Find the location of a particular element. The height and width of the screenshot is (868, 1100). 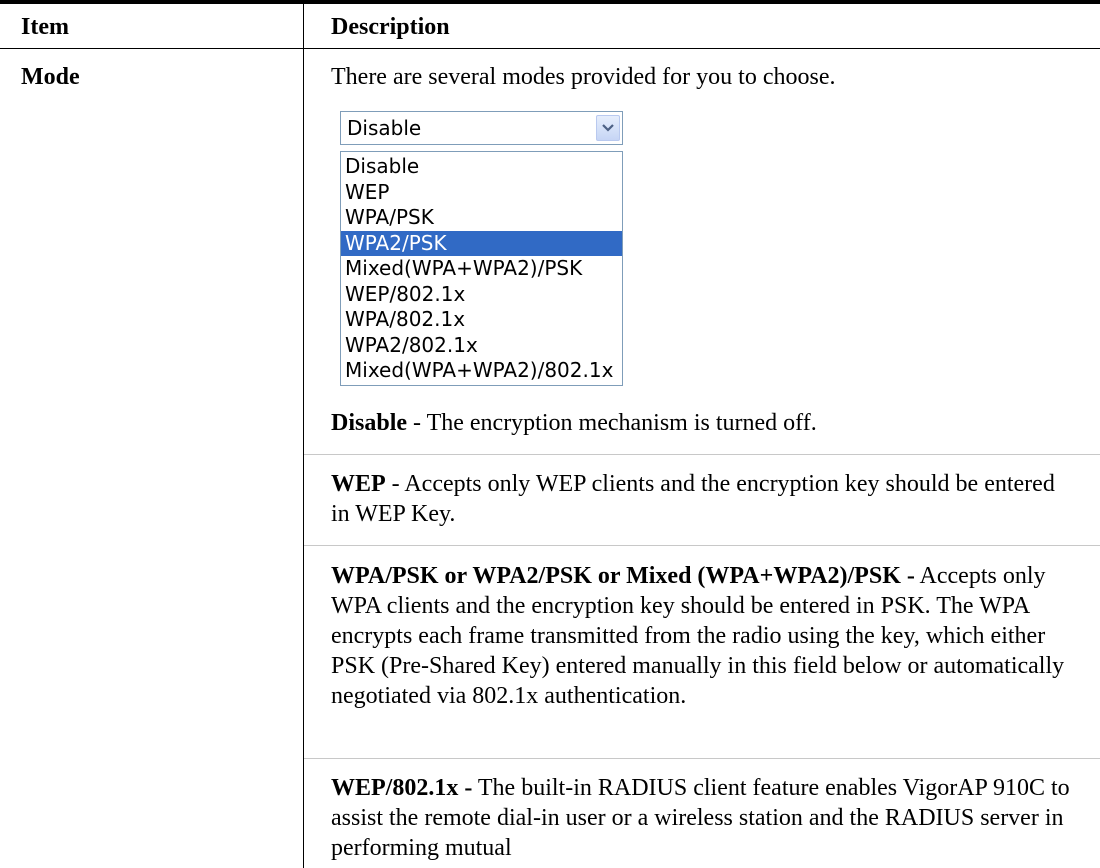

option-disable: Disable is located at coordinates (481, 167).